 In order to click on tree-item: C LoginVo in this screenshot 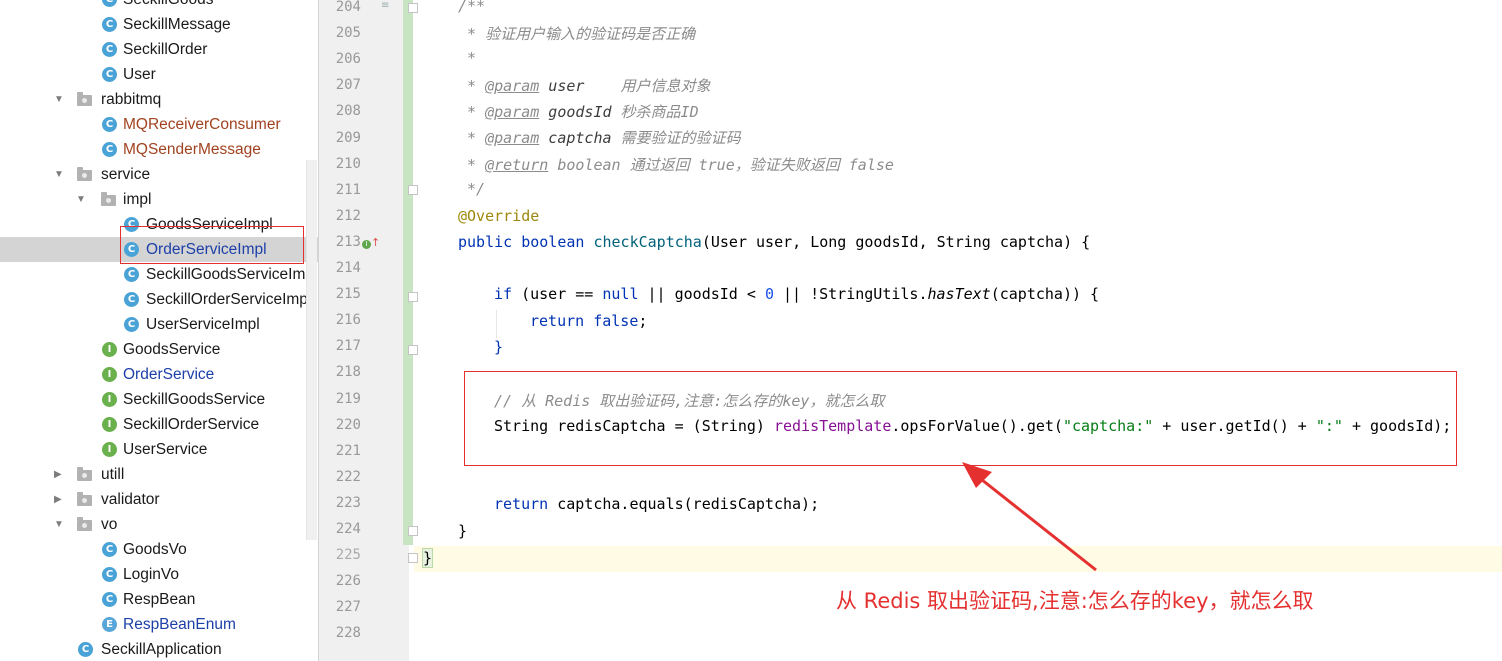, I will do `click(159, 574)`.